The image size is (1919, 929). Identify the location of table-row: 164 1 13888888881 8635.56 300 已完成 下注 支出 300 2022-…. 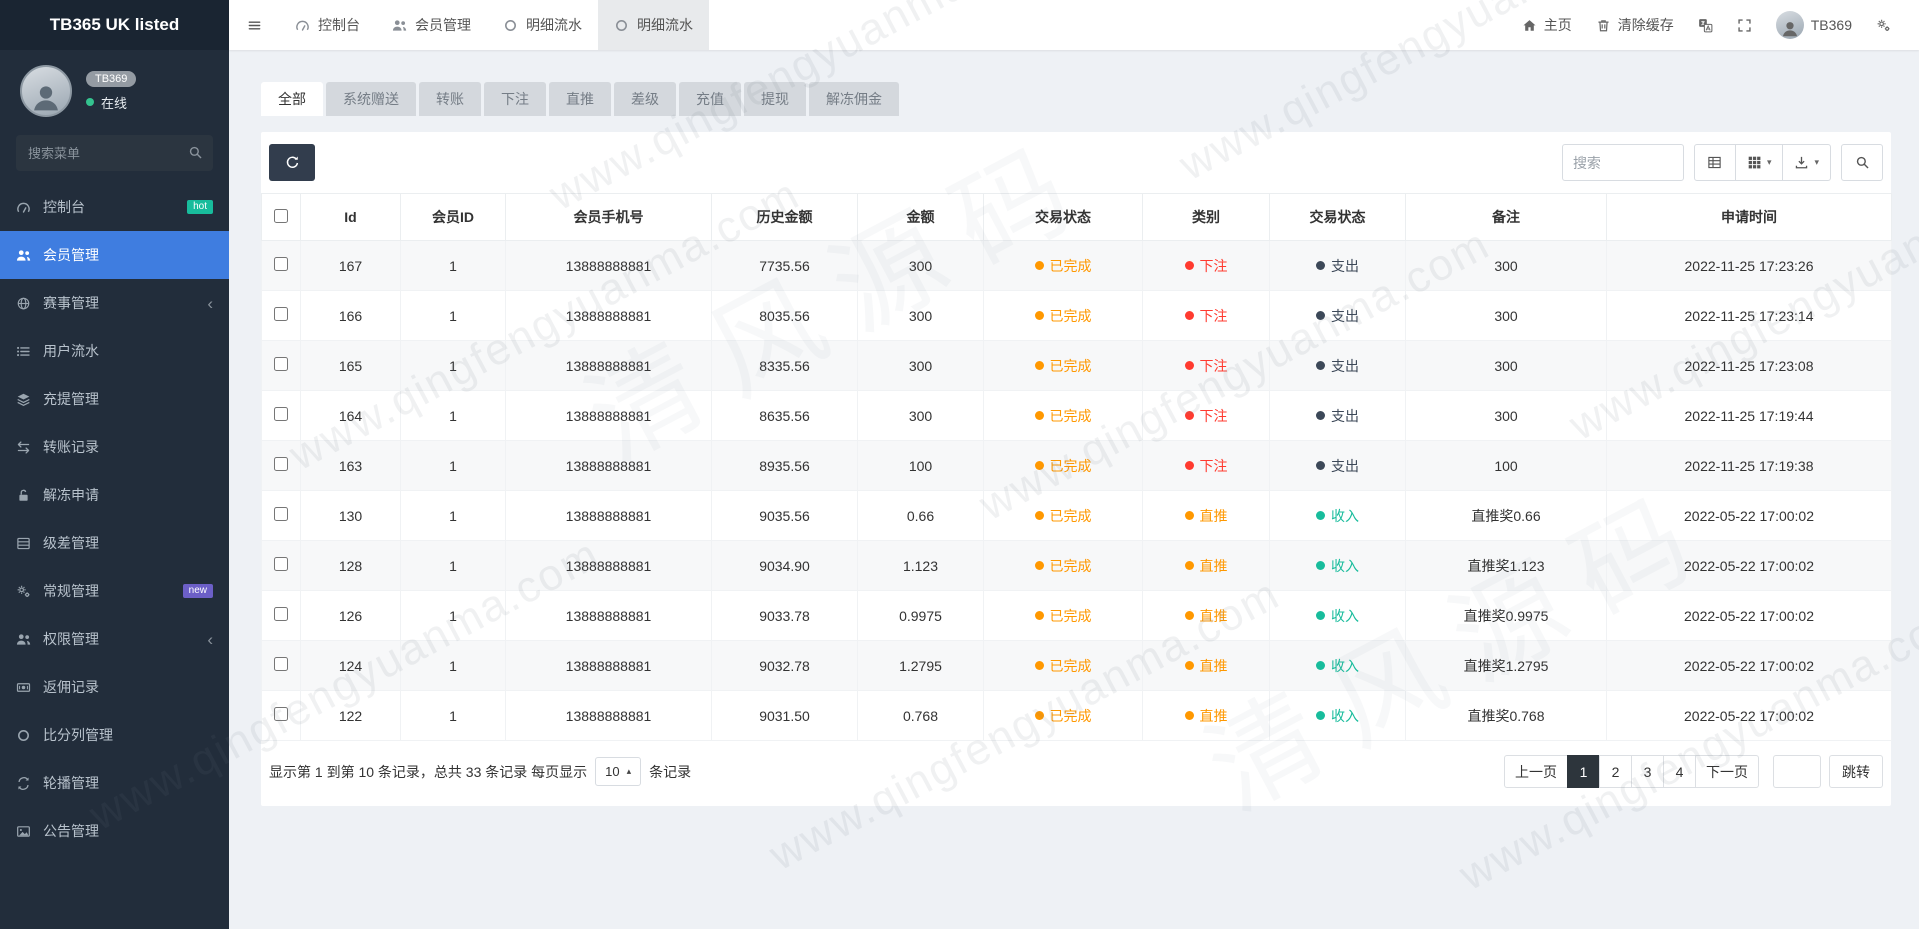
(1076, 415).